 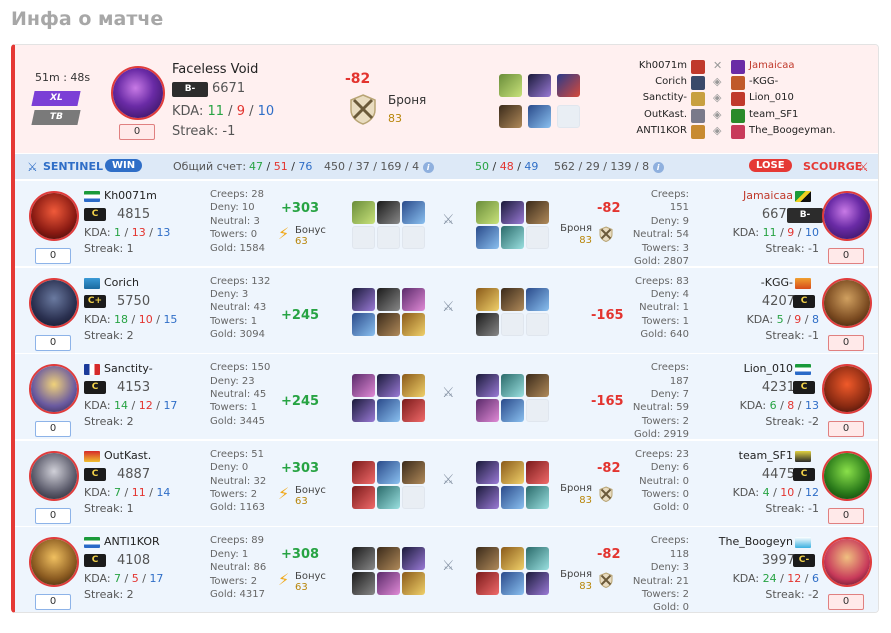 I want to click on matchup-right-name: -KGG-, so click(x=763, y=81).